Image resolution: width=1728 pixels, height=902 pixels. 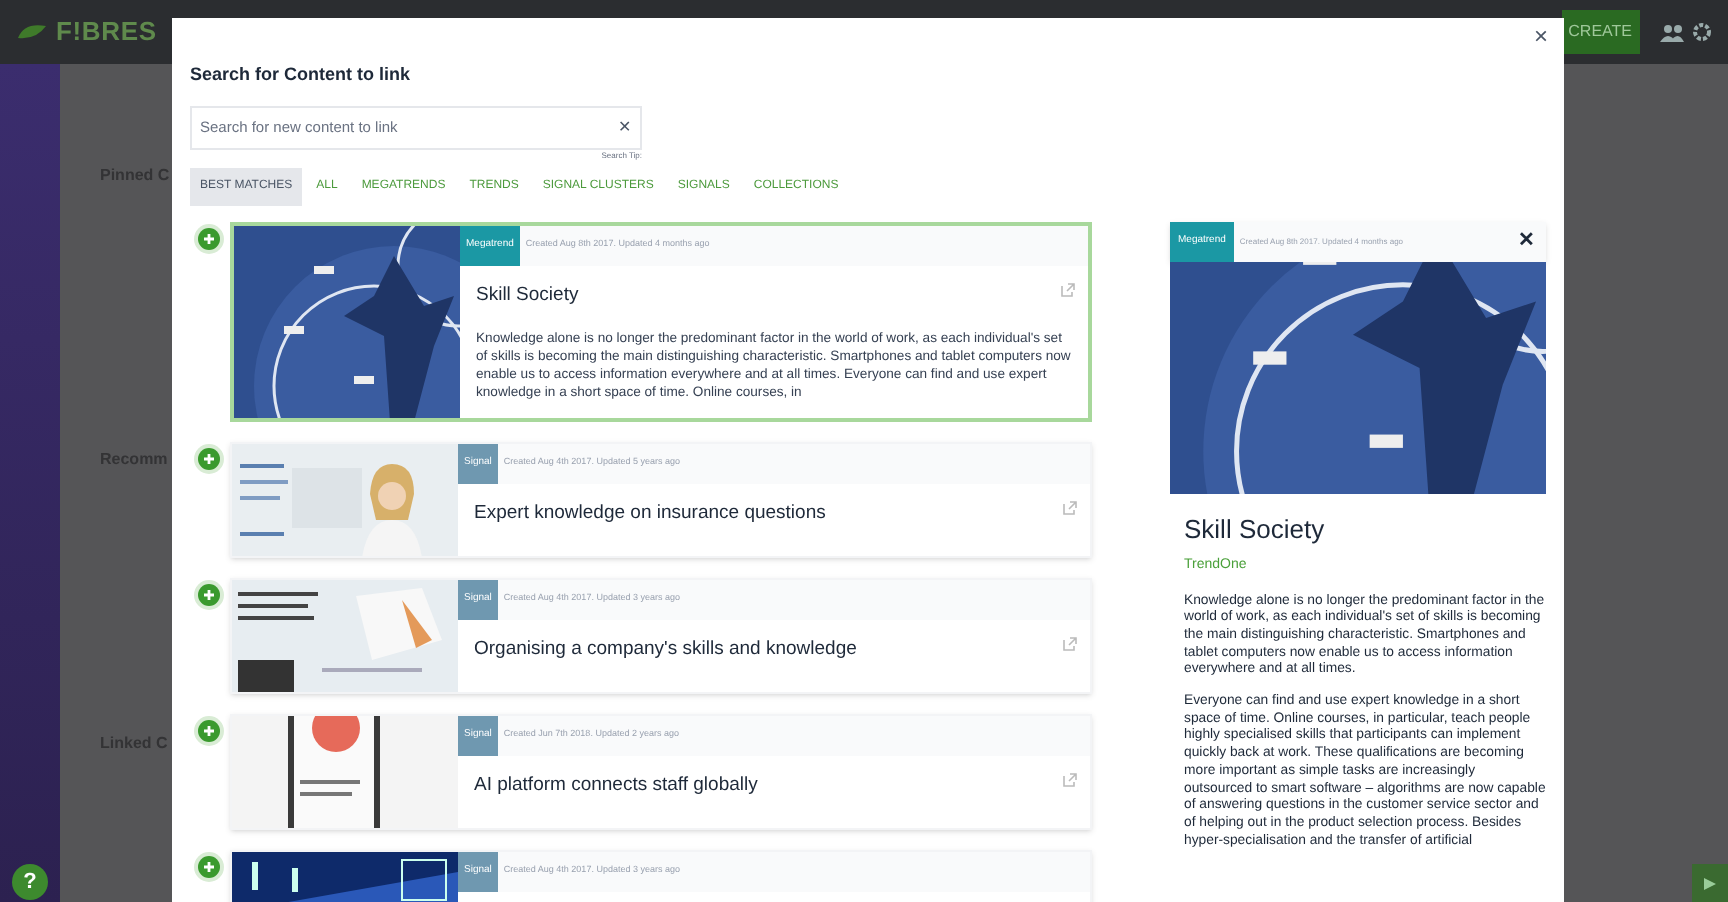 What do you see at coordinates (616, 785) in the screenshot?
I see `result-title: AI platform connects staff globally` at bounding box center [616, 785].